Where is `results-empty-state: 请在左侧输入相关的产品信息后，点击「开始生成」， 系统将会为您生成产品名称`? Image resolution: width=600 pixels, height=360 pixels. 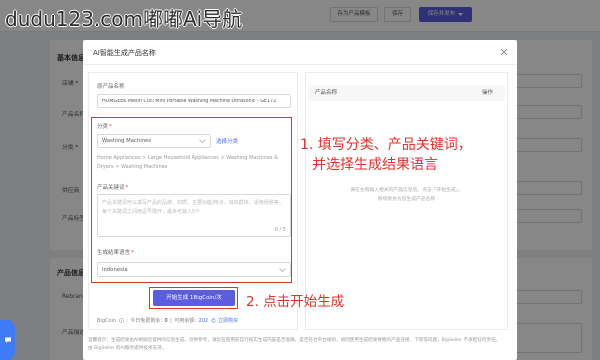 results-empty-state: 请在左侧输入相关的产品信息后，点击「开始生成」， 系统将会为您生成产品名称 is located at coordinates (406, 195).